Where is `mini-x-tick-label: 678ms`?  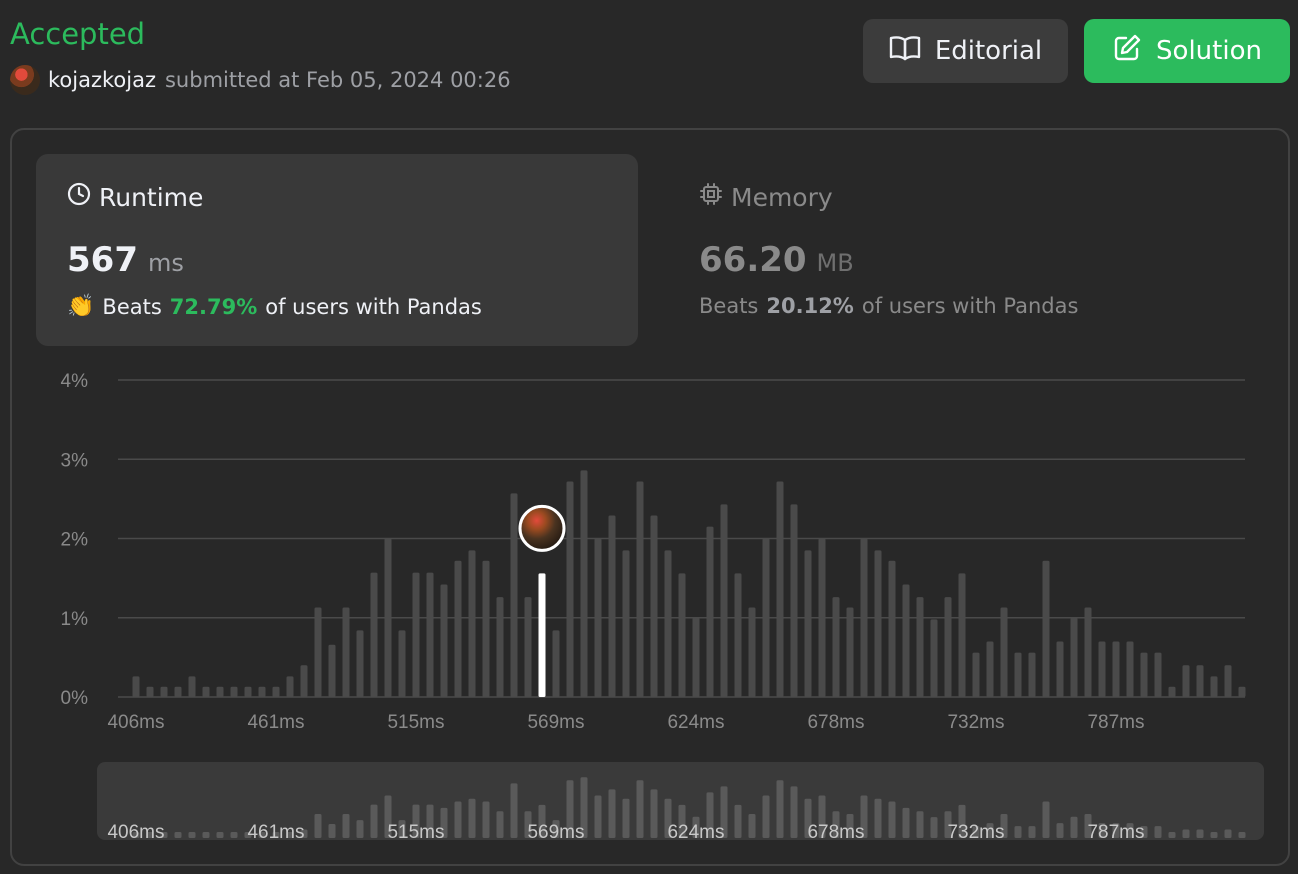
mini-x-tick-label: 678ms is located at coordinates (835, 832).